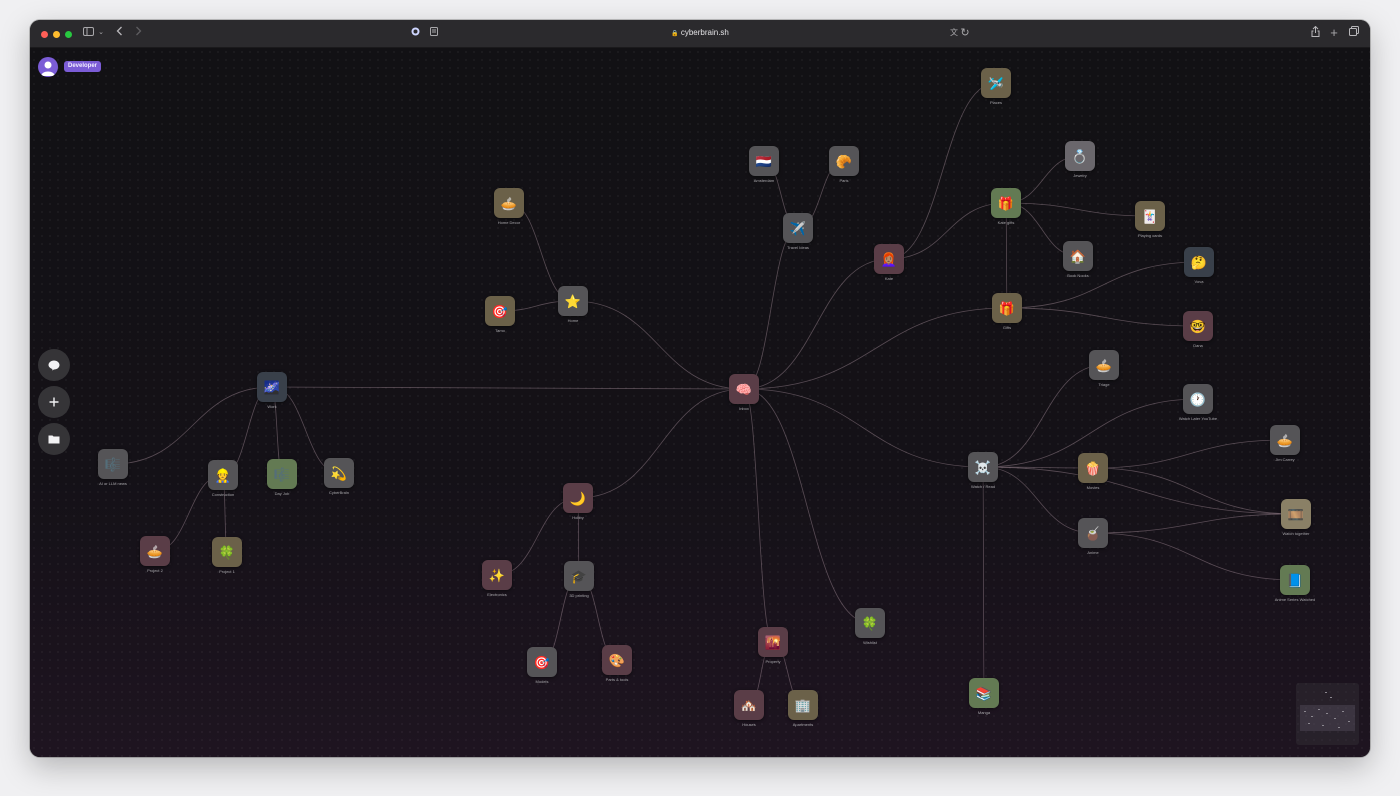 Image resolution: width=1400 pixels, height=796 pixels. Describe the element at coordinates (1102, 317) in the screenshot. I see `graph-edge-gifts-dana` at that location.